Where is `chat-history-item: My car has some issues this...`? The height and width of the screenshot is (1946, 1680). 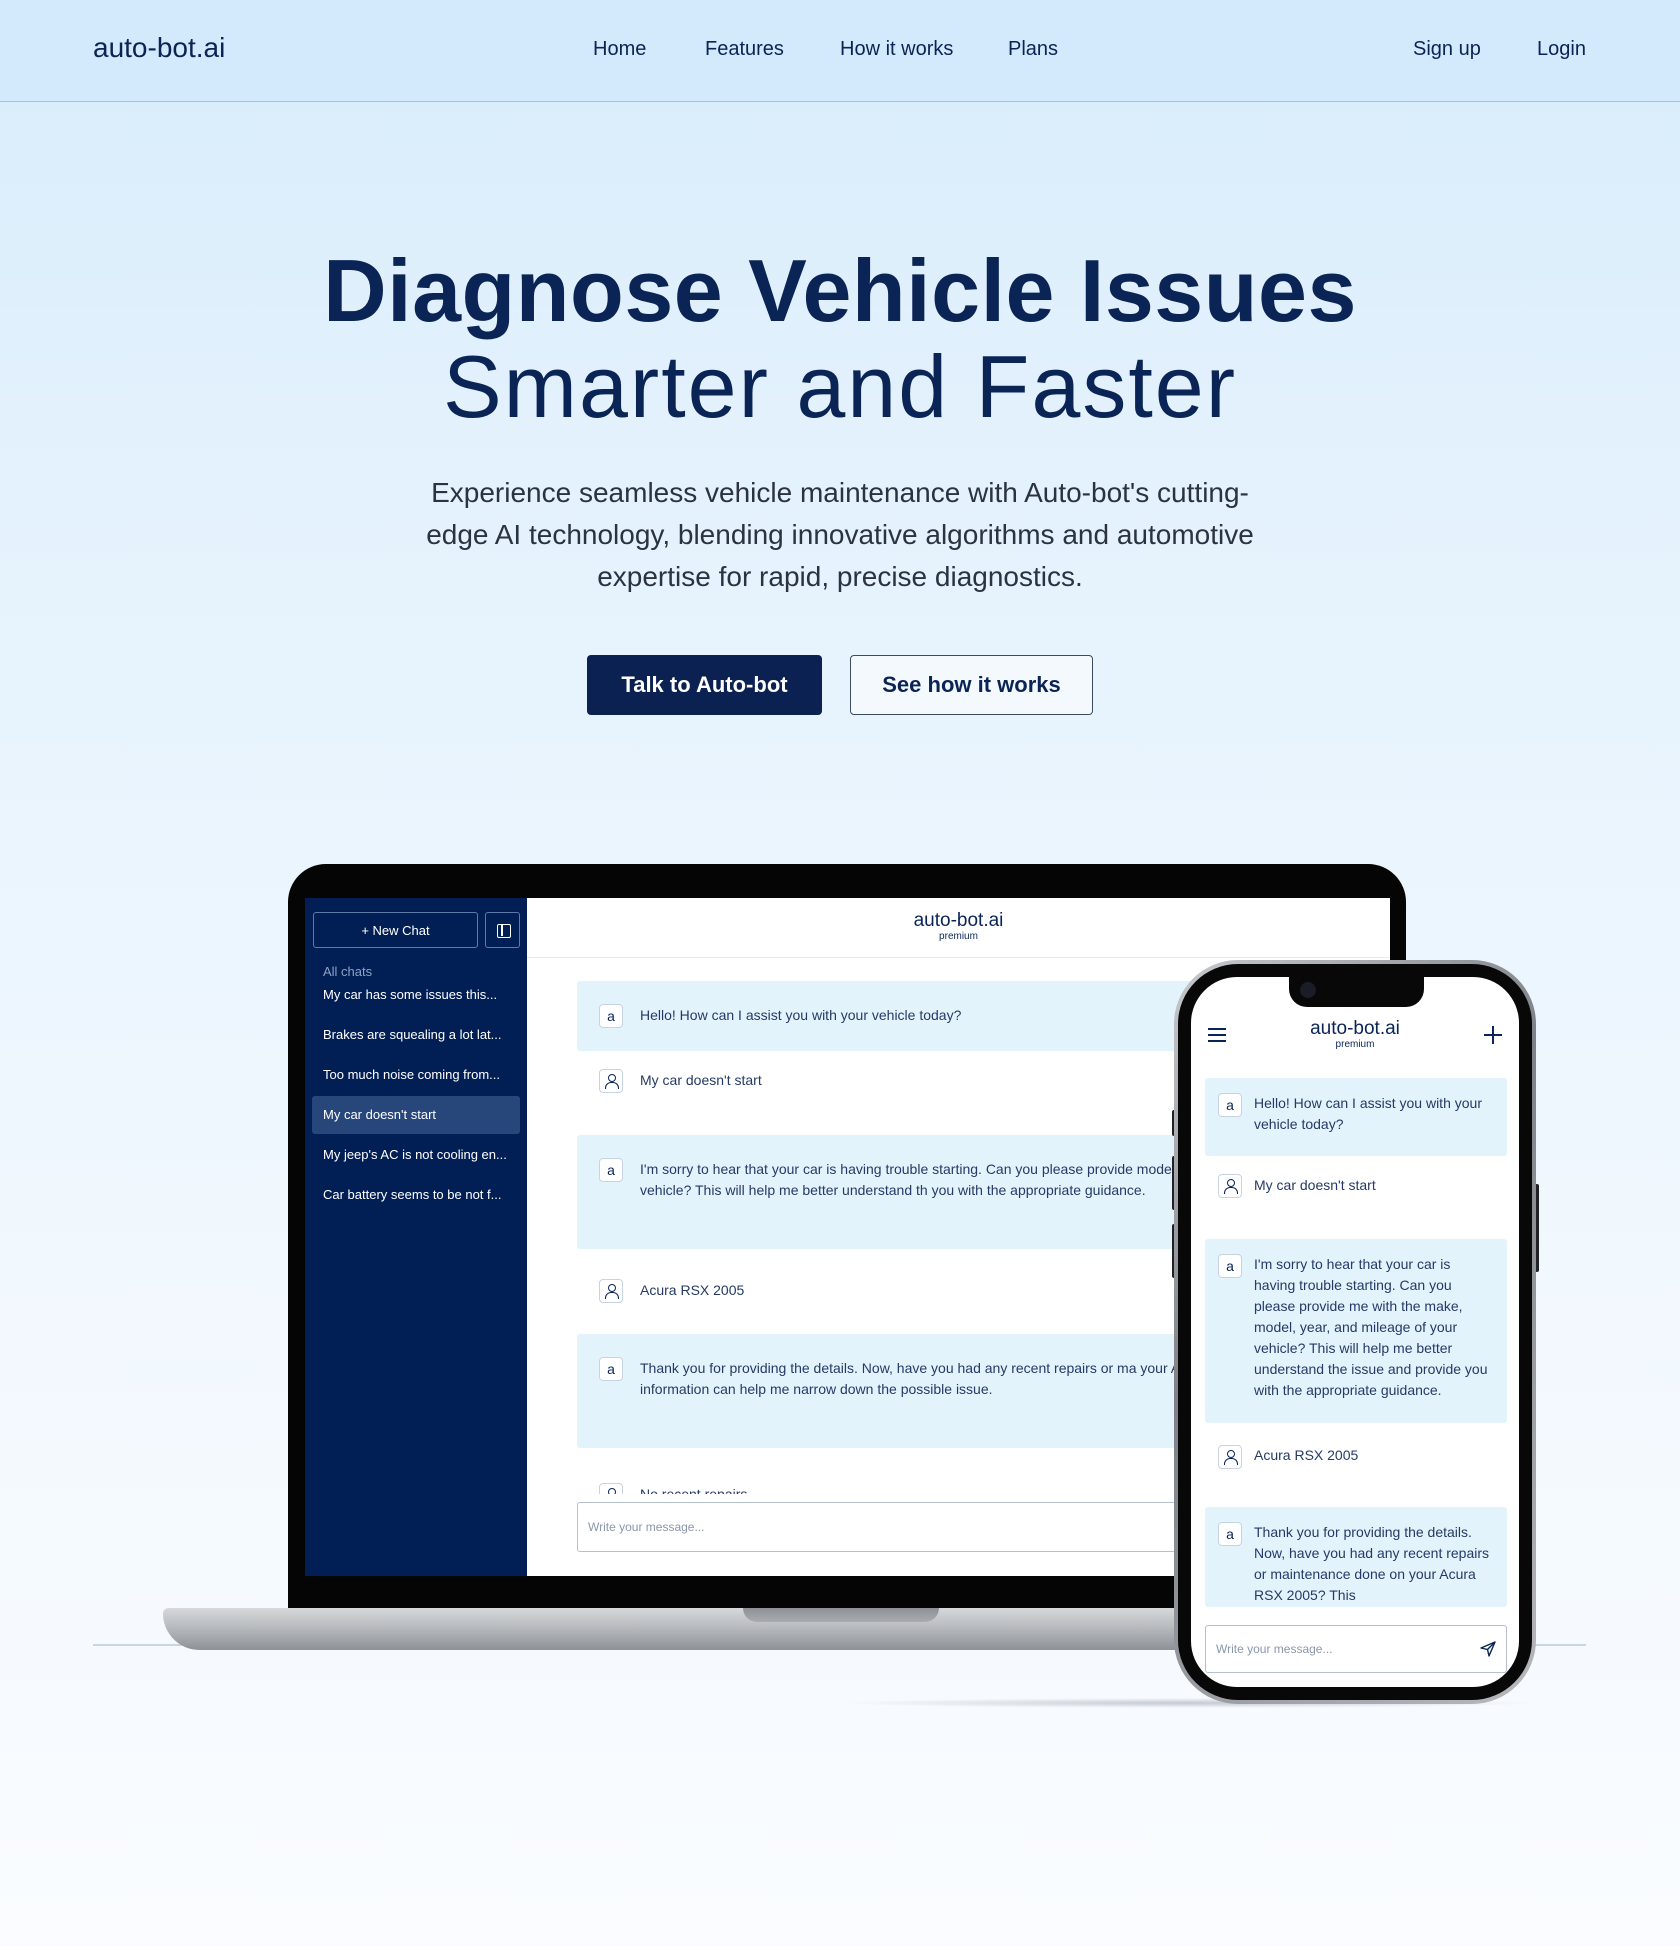 chat-history-item: My car has some issues this... is located at coordinates (416, 995).